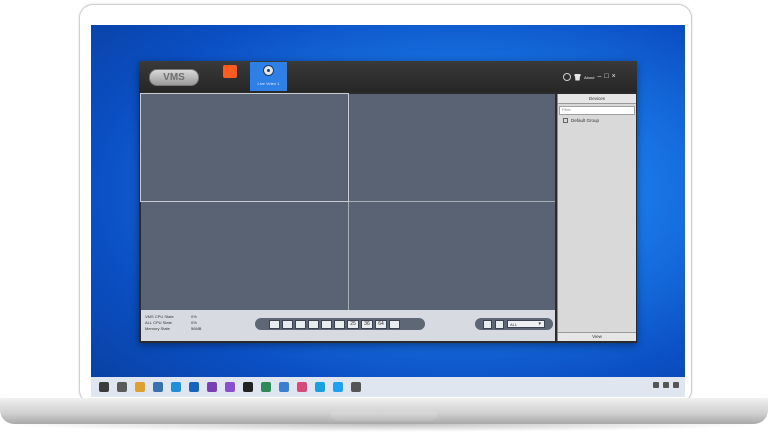  What do you see at coordinates (313, 324) in the screenshot?
I see `layout-8-button` at bounding box center [313, 324].